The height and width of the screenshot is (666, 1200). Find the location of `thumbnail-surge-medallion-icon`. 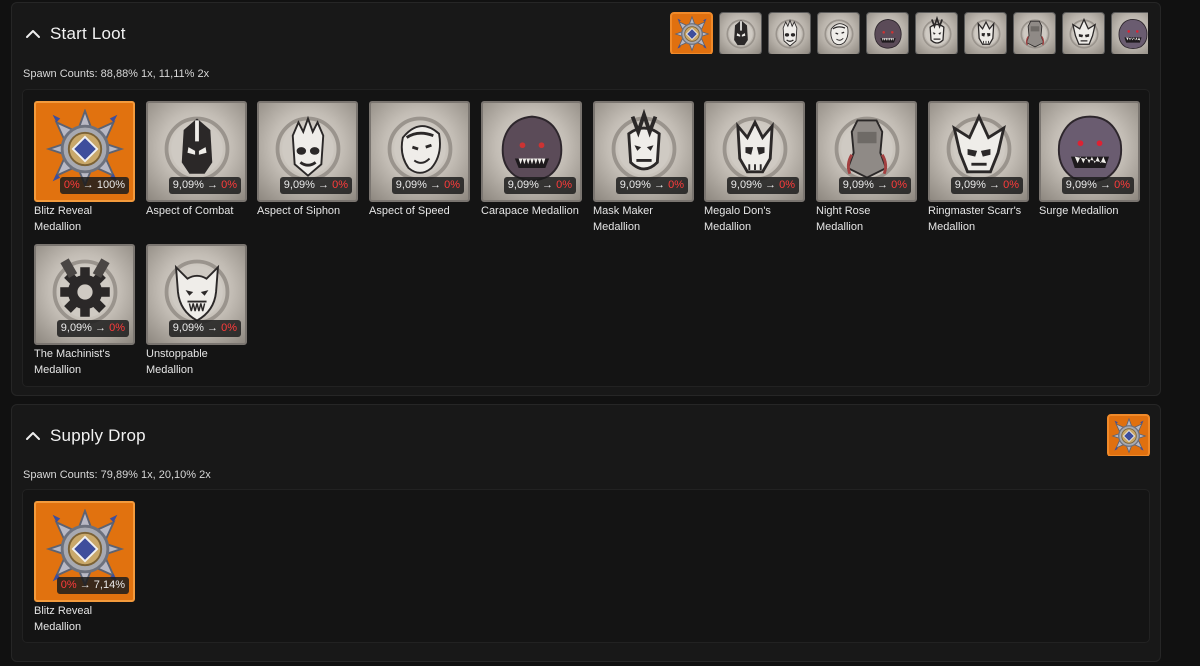

thumbnail-surge-medallion-icon is located at coordinates (1129, 33).